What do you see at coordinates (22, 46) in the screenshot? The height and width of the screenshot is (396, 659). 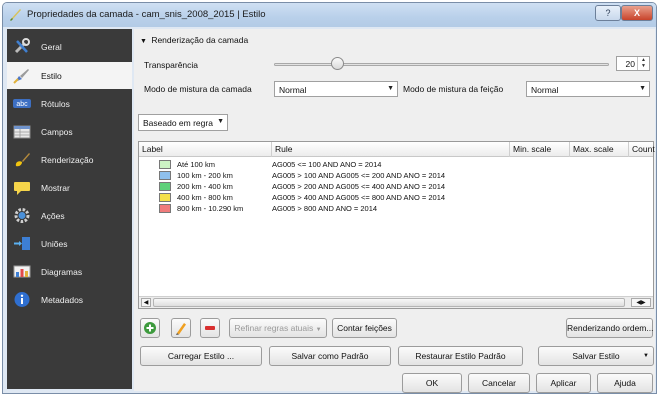 I see `wrench-icon` at bounding box center [22, 46].